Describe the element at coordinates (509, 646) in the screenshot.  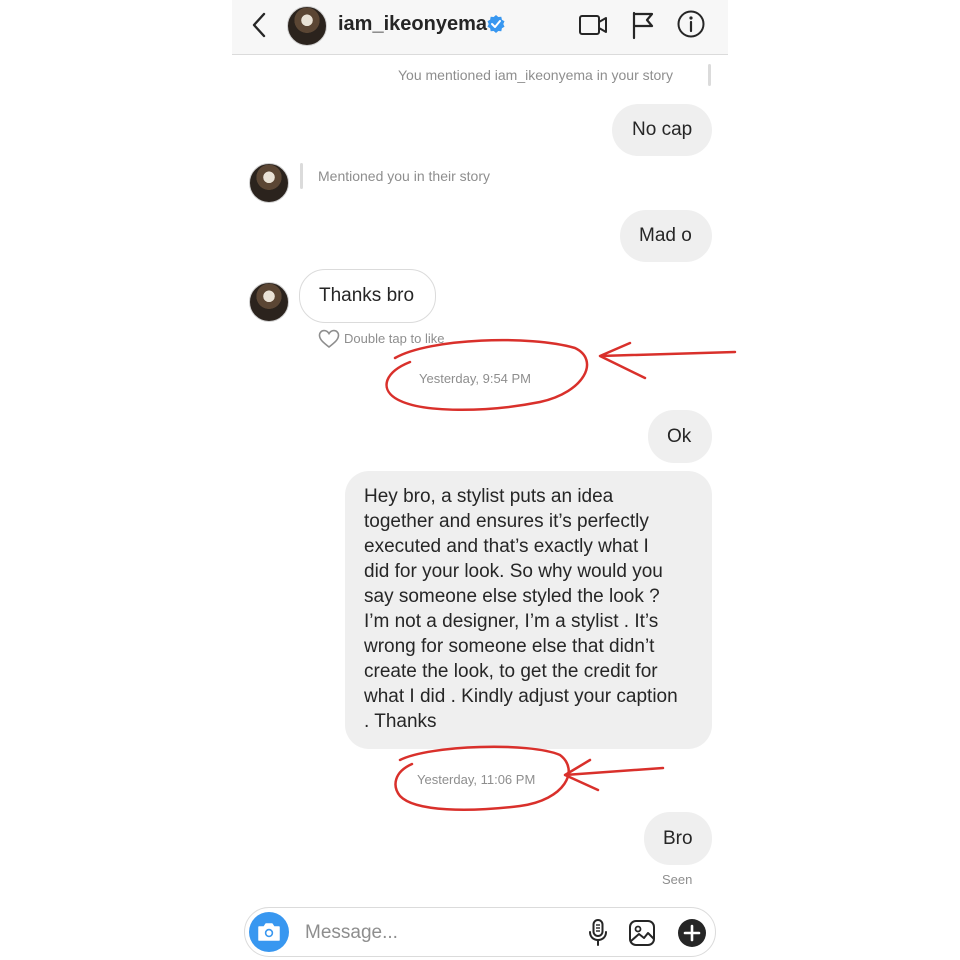
I see `message-line: wrong for someone else that didn’t` at that location.